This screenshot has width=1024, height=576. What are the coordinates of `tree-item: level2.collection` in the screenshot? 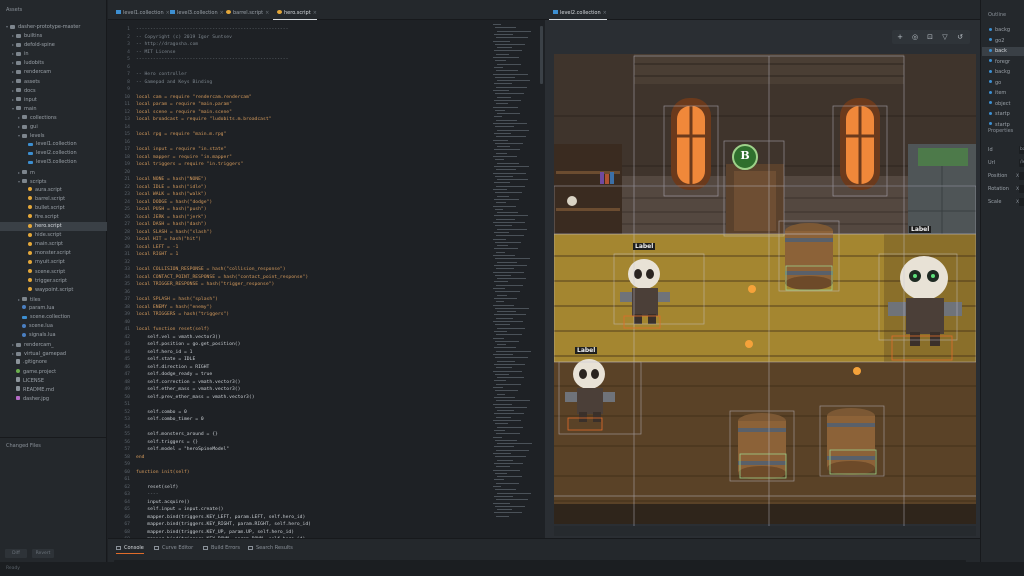 It's located at (53, 153).